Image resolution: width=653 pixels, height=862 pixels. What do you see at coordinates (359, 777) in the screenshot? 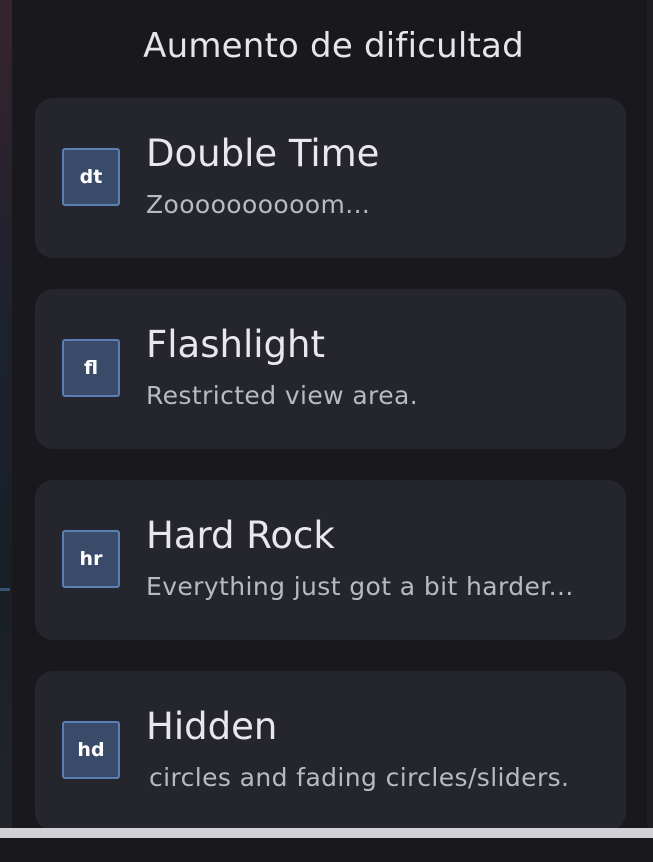
I see `mod-description: circles and fading circles/sliders.` at bounding box center [359, 777].